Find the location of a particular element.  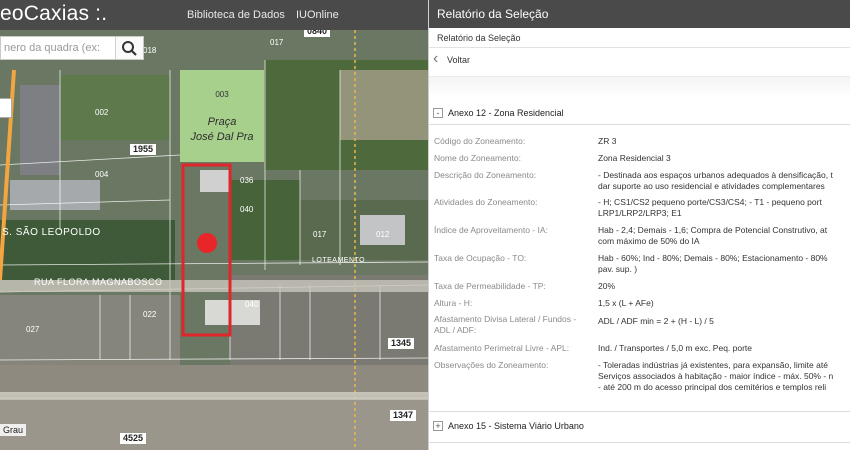

panel-breadcrumb: Relatório da Seleção is located at coordinates (639, 38).